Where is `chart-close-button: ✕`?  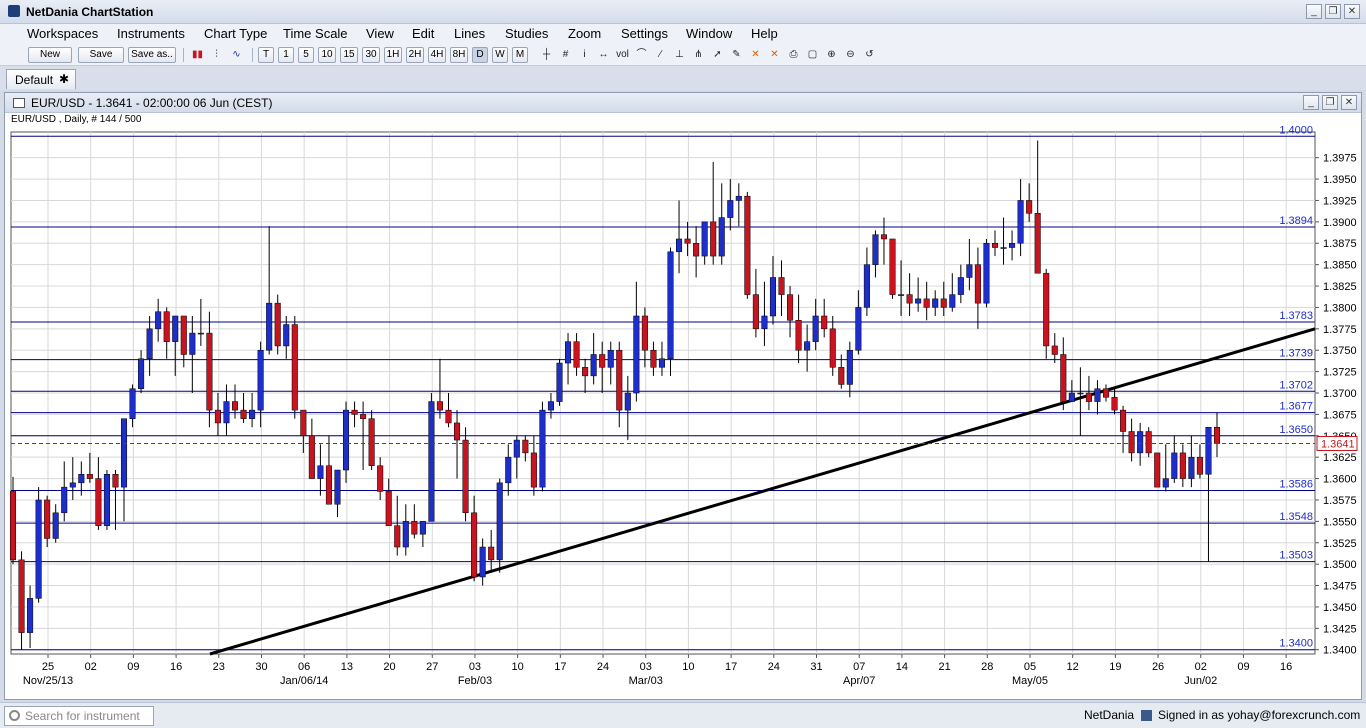
chart-close-button: ✕ is located at coordinates (1349, 102).